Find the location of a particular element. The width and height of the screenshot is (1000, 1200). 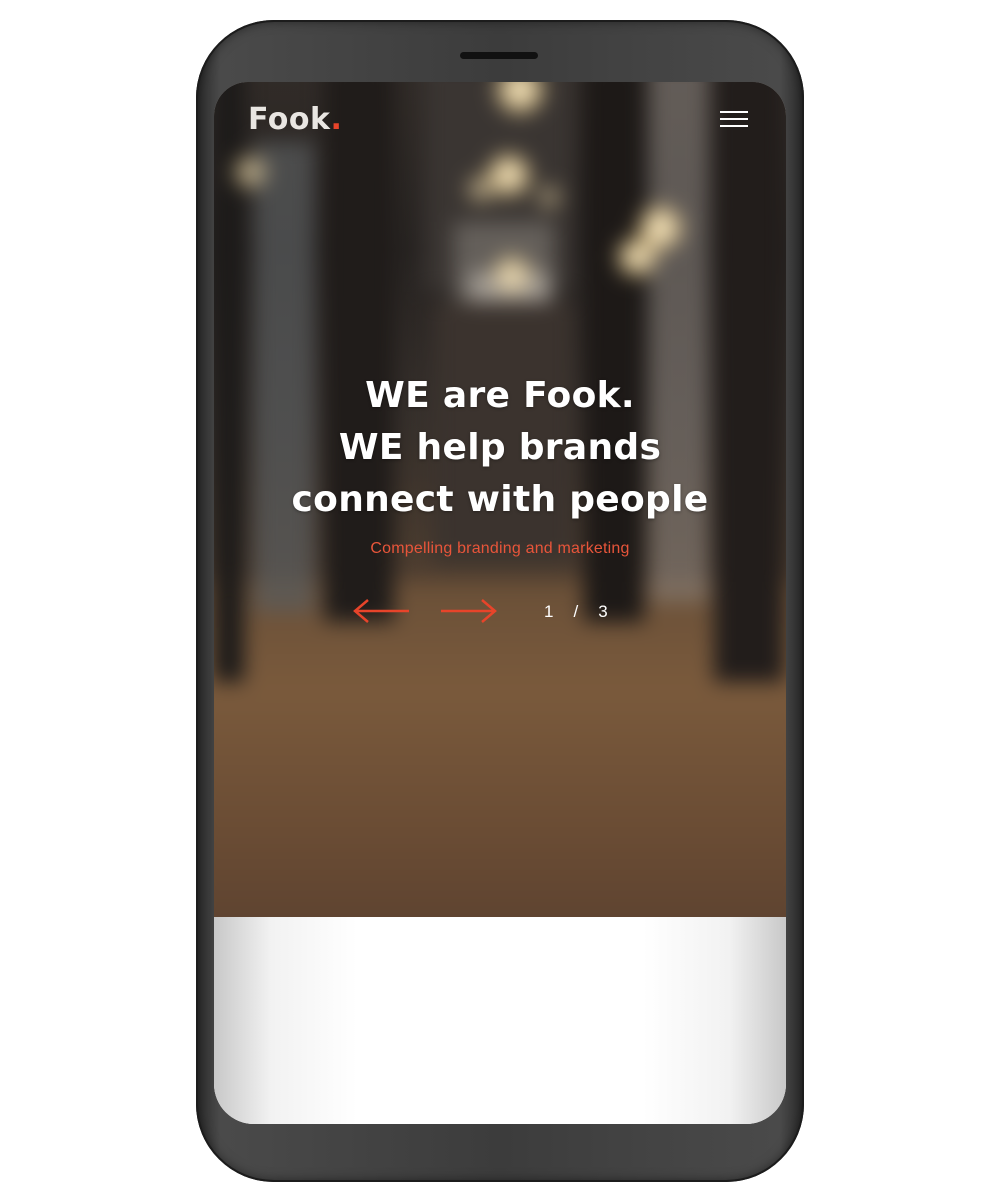

slider-prev-button is located at coordinates (382, 611).